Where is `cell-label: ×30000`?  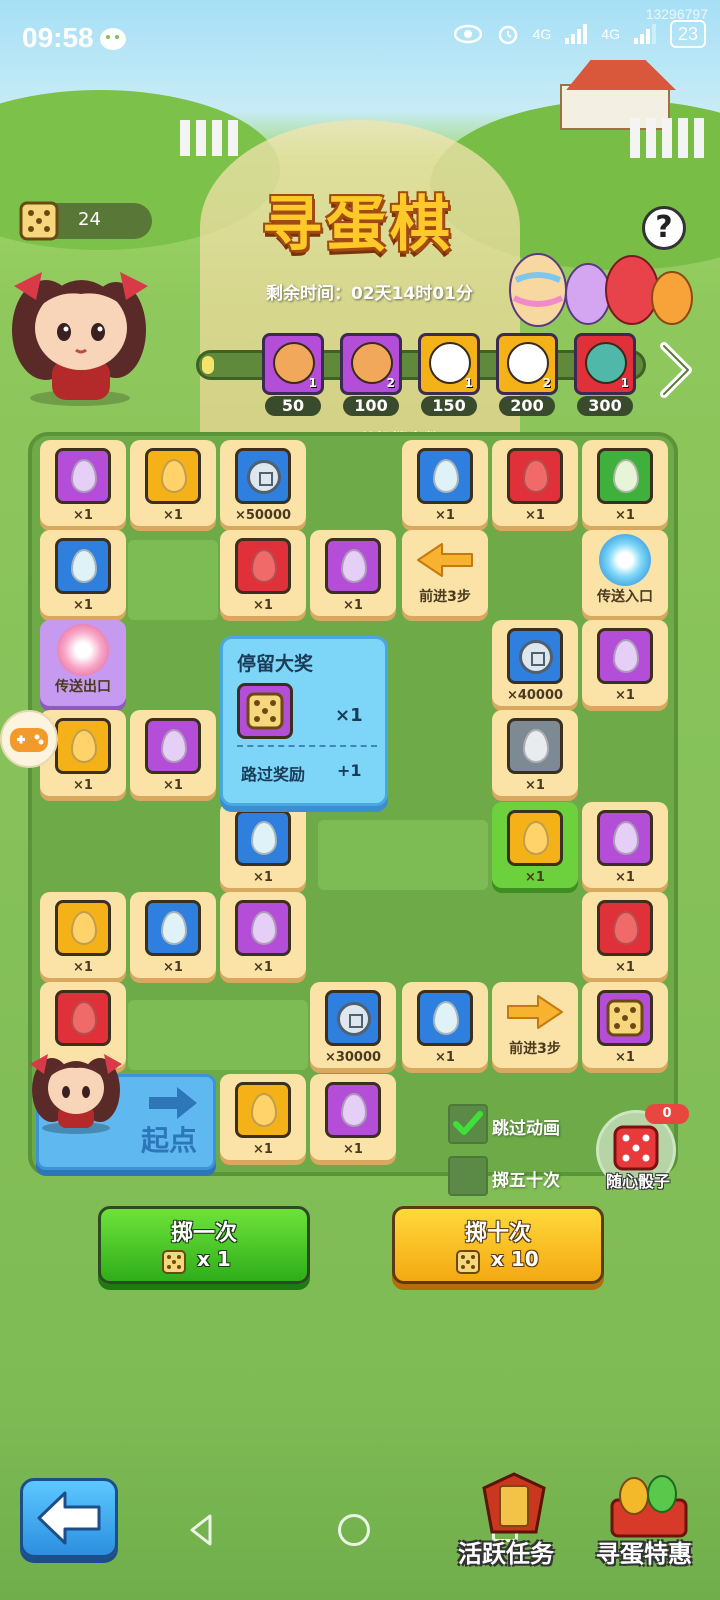
cell-label: ×30000 is located at coordinates (353, 1057).